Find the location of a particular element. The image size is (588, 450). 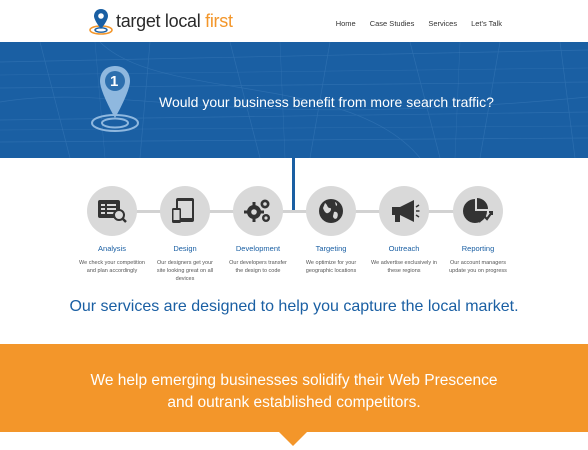

devices-icon is located at coordinates (183, 210).